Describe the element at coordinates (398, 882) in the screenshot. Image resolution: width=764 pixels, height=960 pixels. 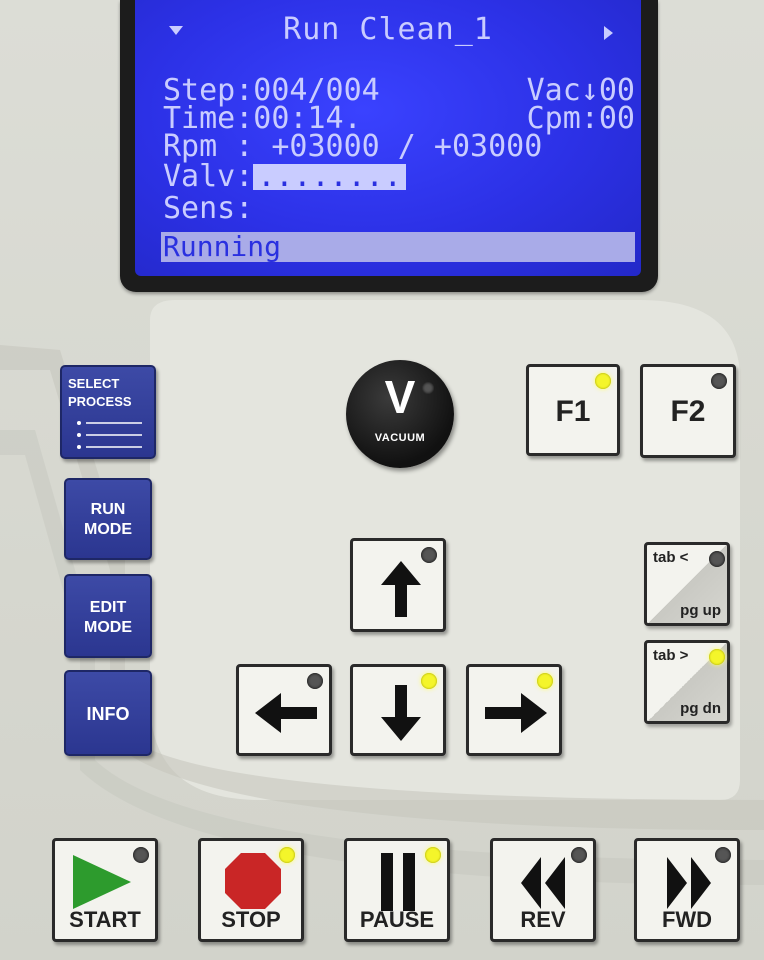
I see `pause-icon` at that location.